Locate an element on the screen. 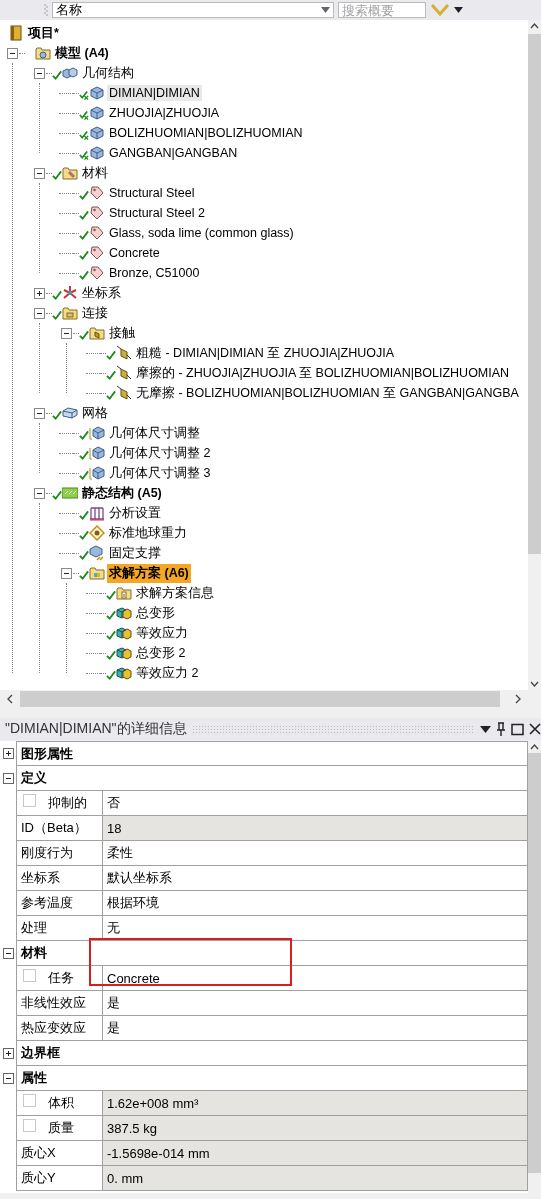 The image size is (541, 1199). analysis-icon is located at coordinates (70, 493).